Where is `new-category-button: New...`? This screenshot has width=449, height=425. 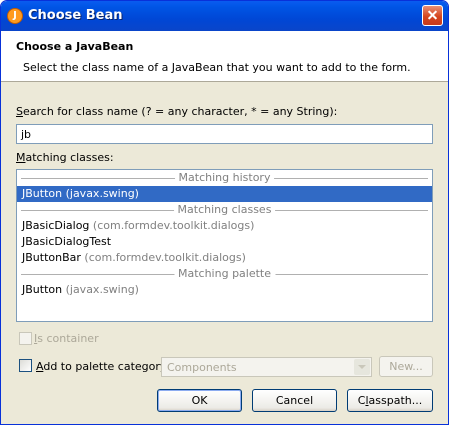 new-category-button: New... is located at coordinates (406, 366).